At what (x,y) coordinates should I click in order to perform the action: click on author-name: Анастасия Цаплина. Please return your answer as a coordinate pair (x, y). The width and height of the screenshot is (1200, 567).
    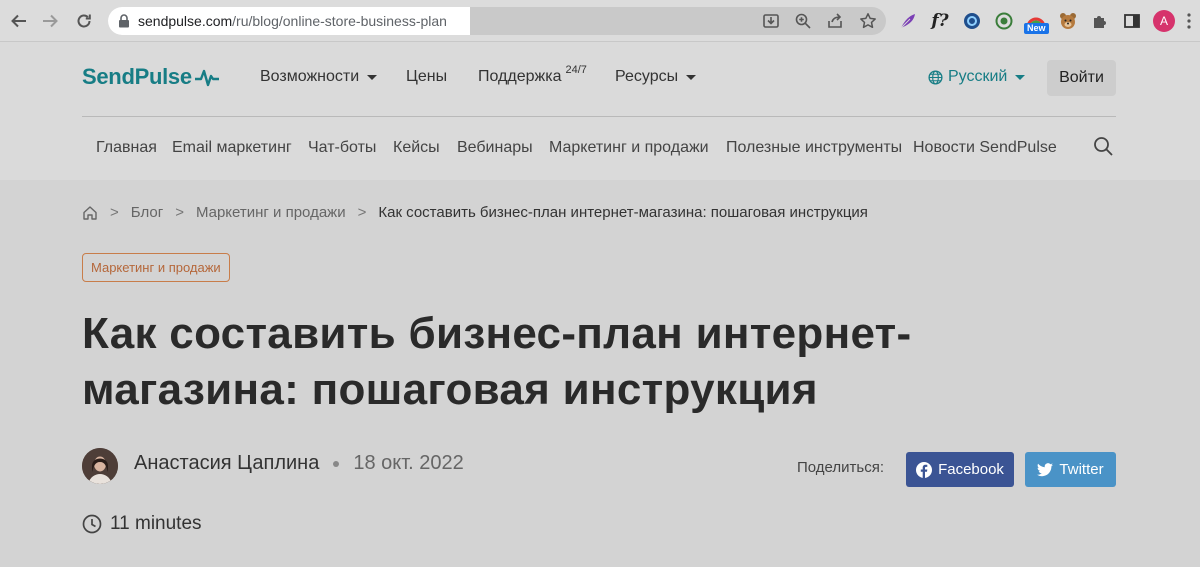
    Looking at the image, I should click on (226, 463).